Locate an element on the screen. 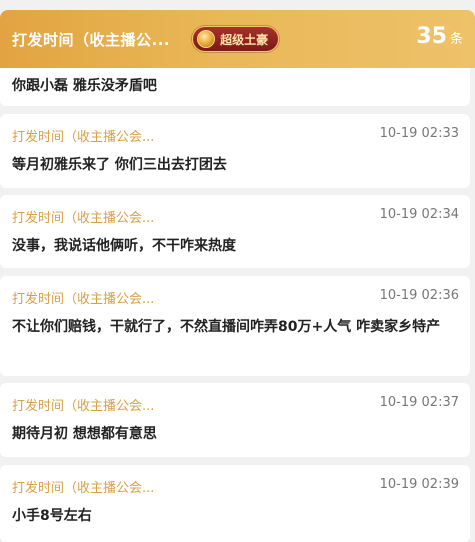 The width and height of the screenshot is (475, 542). message-text: 期待月初 想想都有意思 is located at coordinates (84, 434).